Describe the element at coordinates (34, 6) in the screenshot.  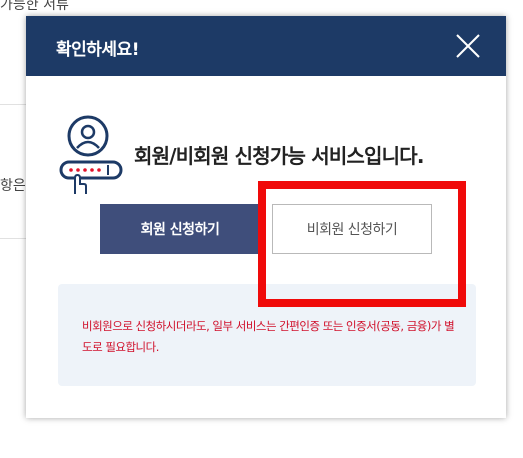
I see `background-text-top: 가능한 서류` at that location.